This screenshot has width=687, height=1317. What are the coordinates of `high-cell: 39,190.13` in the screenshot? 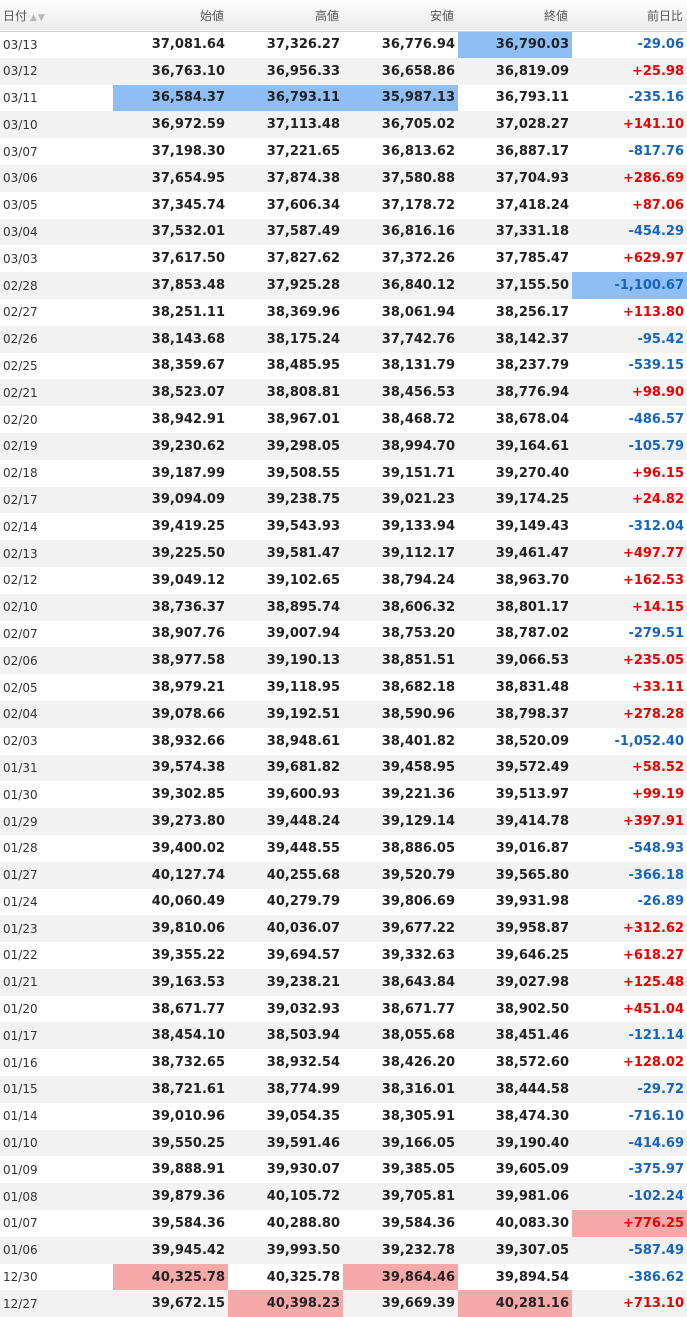 It's located at (303, 661).